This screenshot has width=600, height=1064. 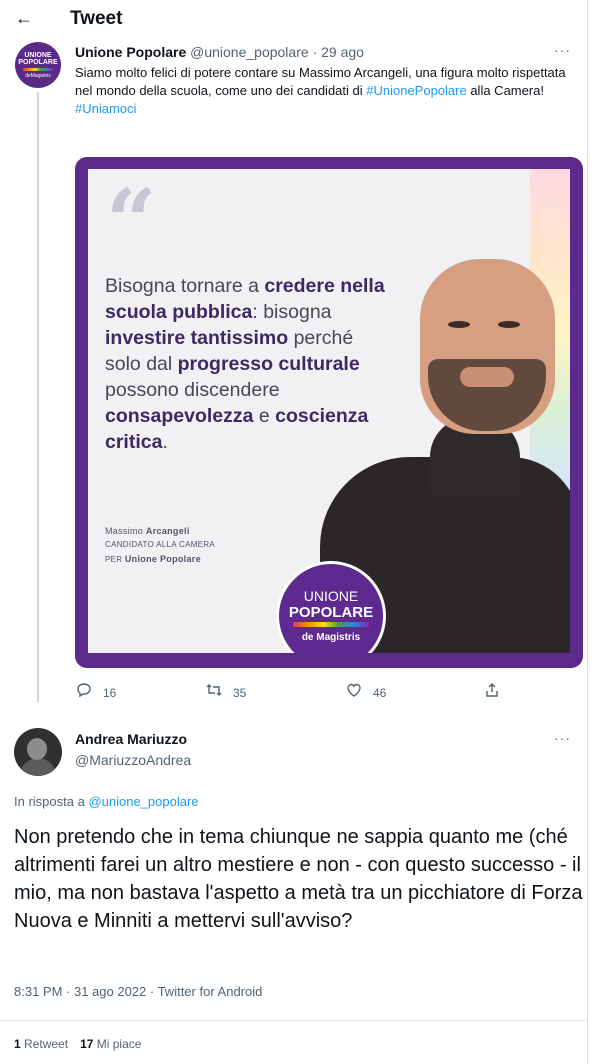 What do you see at coordinates (131, 739) in the screenshot?
I see `author-name: Andrea Mariuzzo` at bounding box center [131, 739].